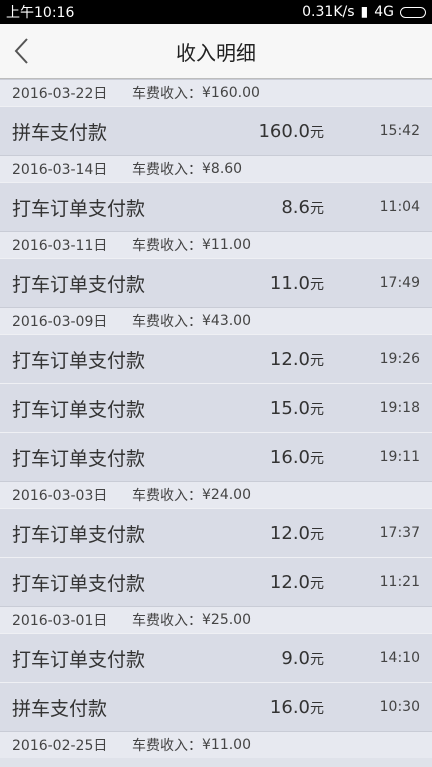 The image size is (432, 767). I want to click on network-speed: 0.31K/s, so click(328, 12).